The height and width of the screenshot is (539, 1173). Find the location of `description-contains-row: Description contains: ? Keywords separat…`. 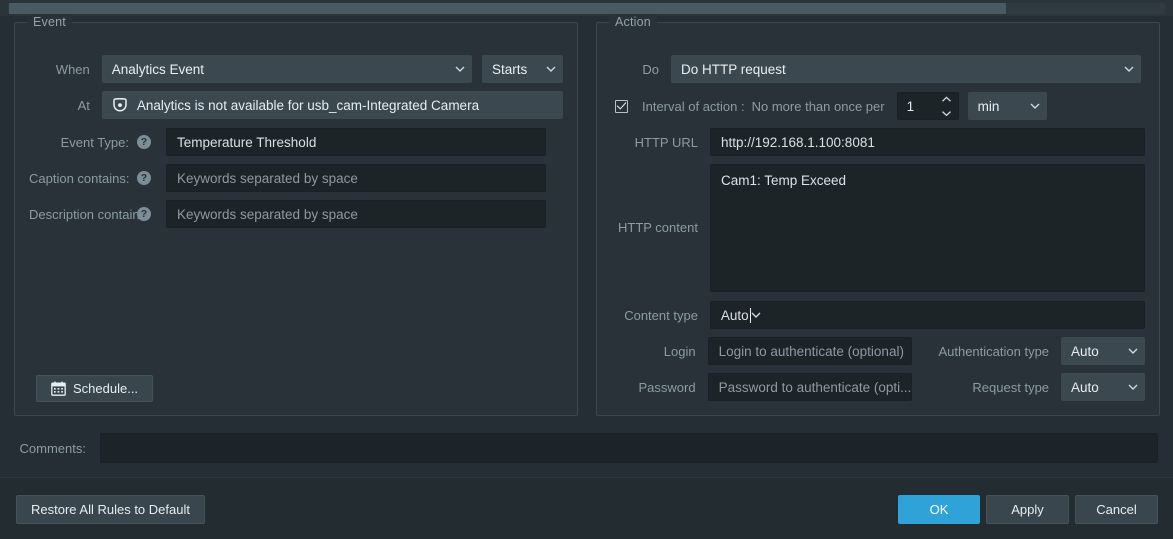

description-contains-row: Description contains: ? Keywords separat… is located at coordinates (296, 214).